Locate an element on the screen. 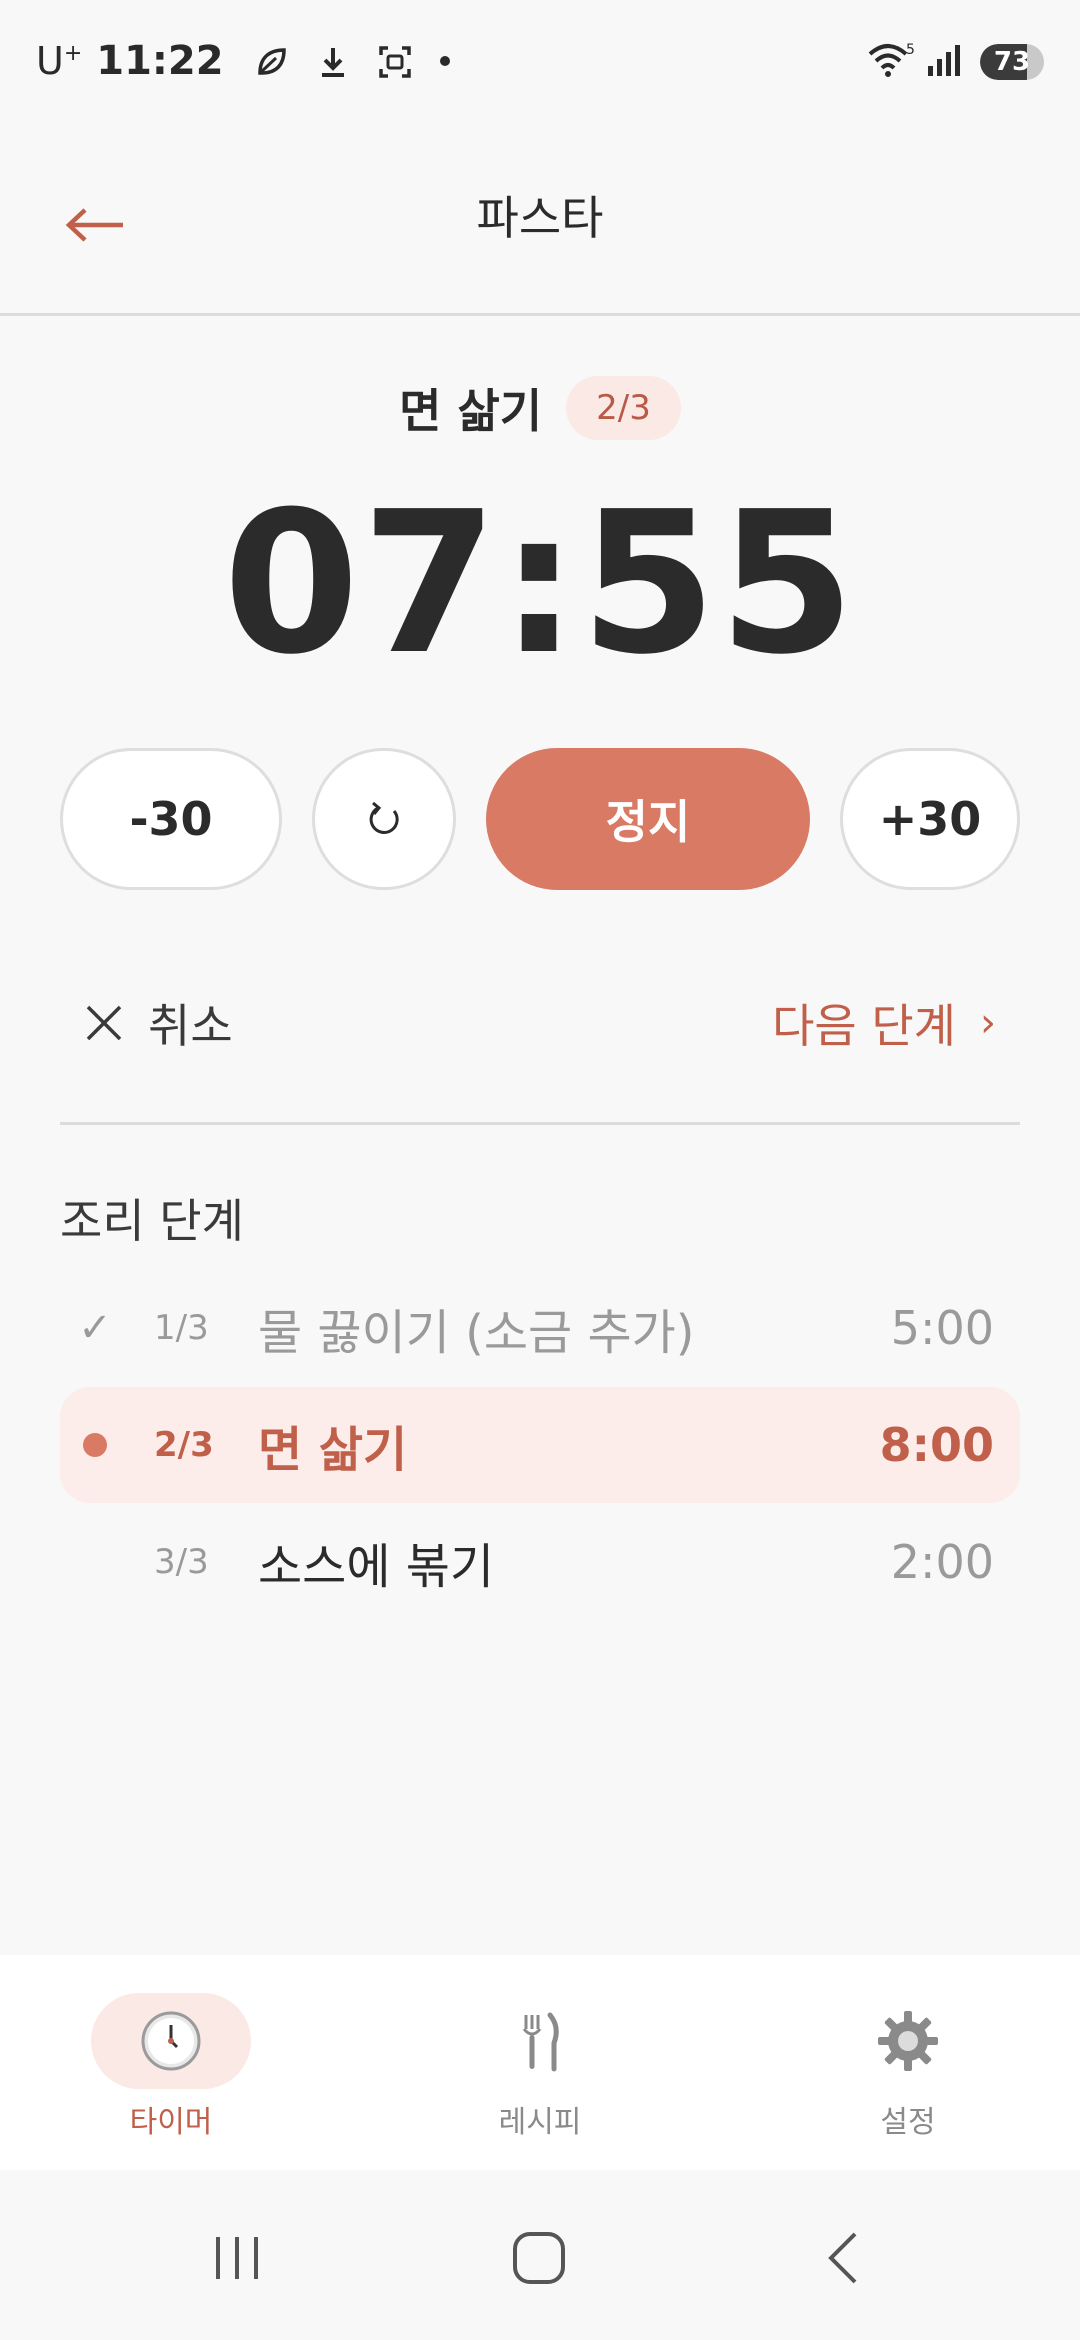 This screenshot has height=2340, width=1080. step-duration: 2:00 is located at coordinates (942, 1562).